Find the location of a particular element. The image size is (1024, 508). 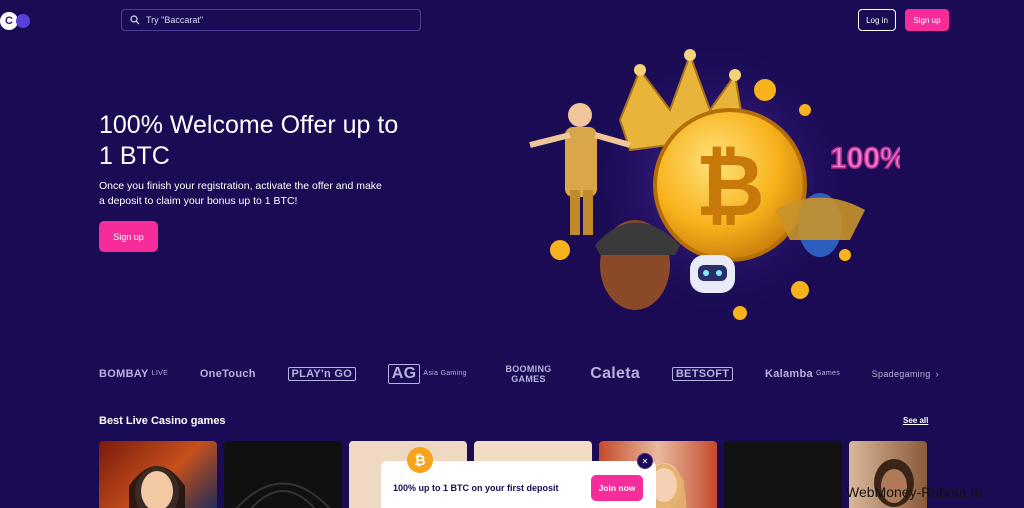

provider-logo-booming: BOOMING GAMES is located at coordinates (529, 374).